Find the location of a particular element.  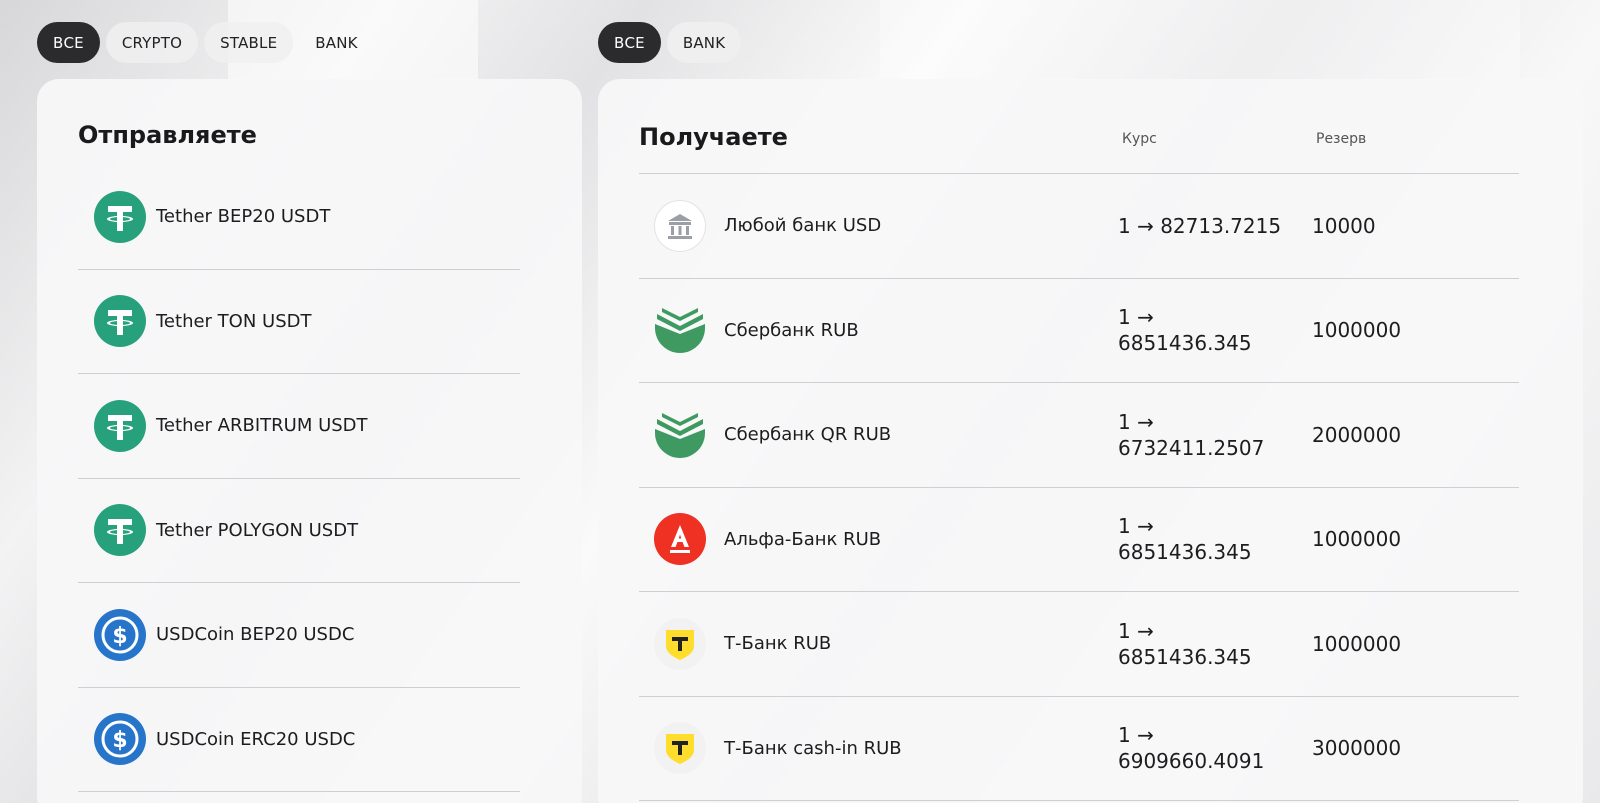

recv-item-alfa-bank-rub: Альфа-Банк RUB 1 → 6851436.345 1000000 is located at coordinates (1079, 540).